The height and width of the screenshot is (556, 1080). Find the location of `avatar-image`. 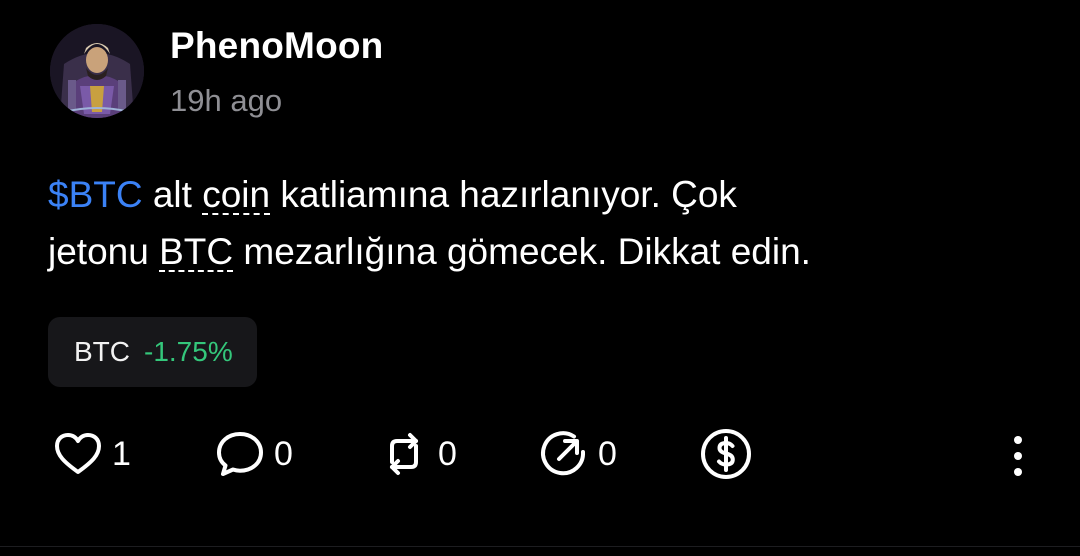

avatar-image is located at coordinates (97, 71).